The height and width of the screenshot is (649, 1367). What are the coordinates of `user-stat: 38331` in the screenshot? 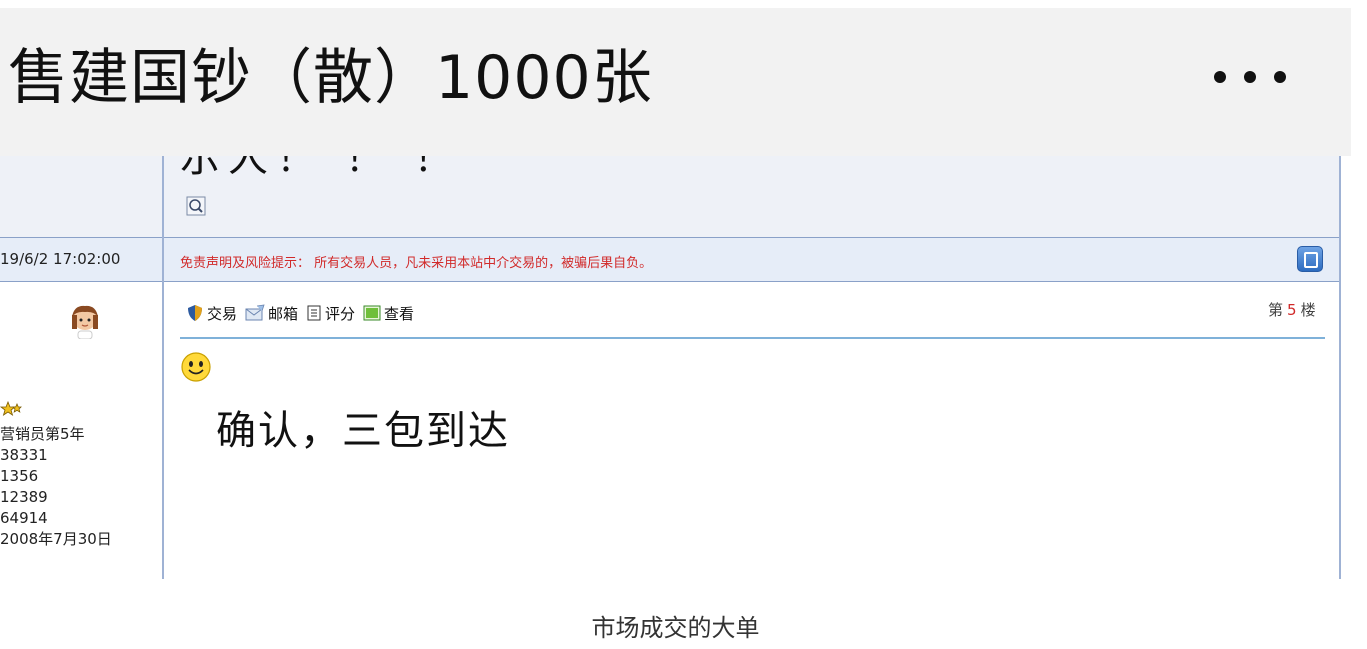 It's located at (24, 455).